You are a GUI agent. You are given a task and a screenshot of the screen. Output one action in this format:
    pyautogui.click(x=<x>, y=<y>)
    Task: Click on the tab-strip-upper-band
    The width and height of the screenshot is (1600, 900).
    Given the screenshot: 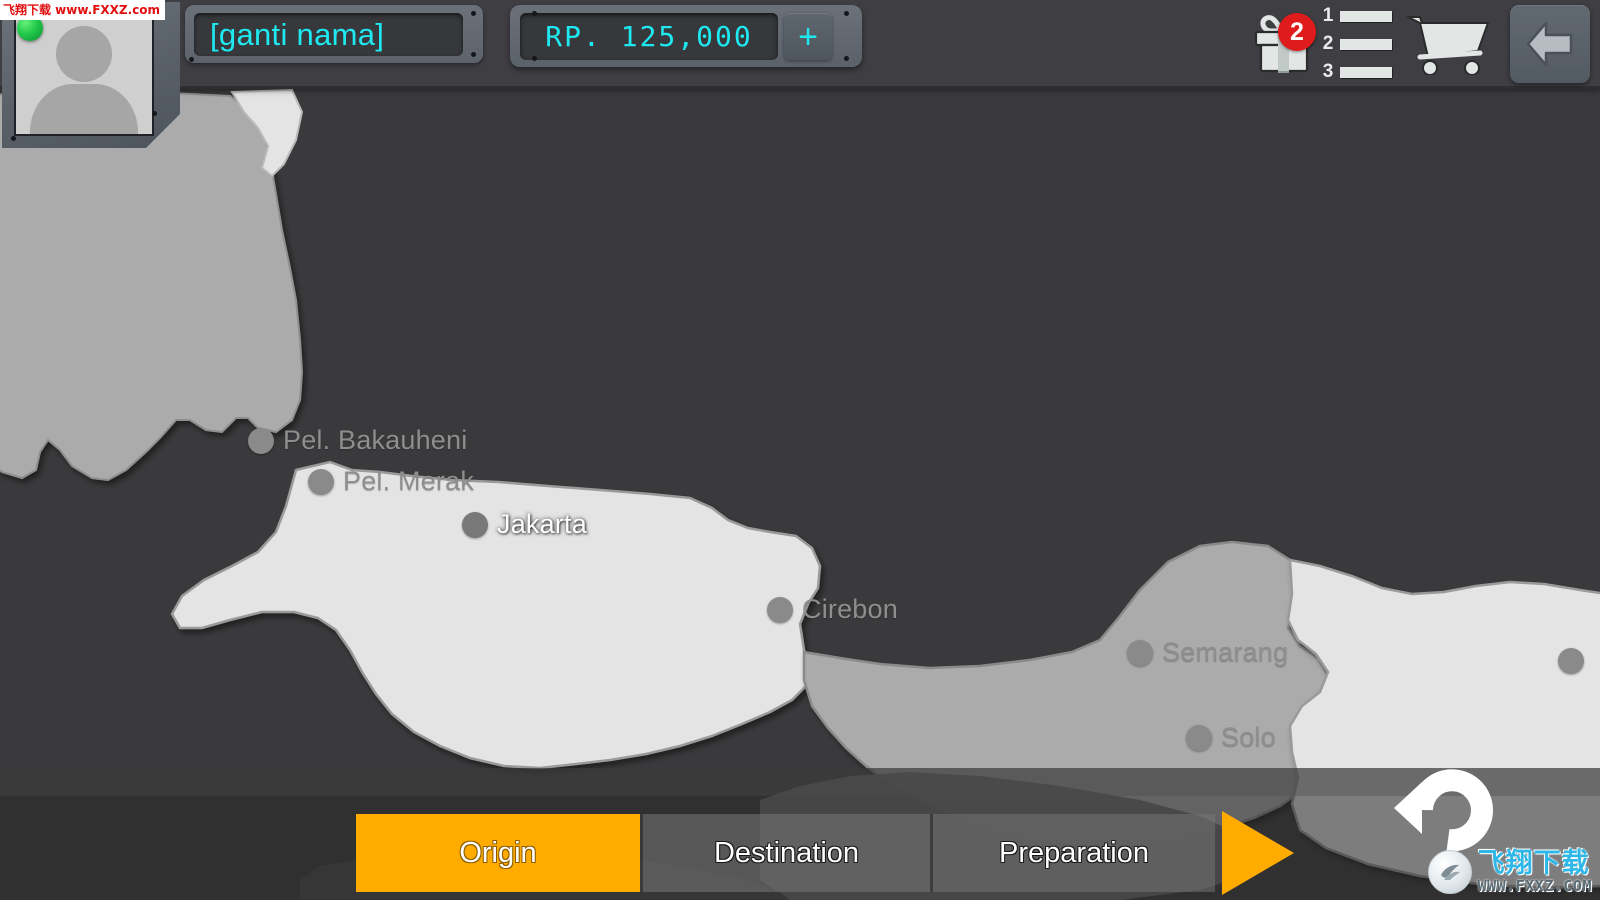 What is the action you would take?
    pyautogui.click(x=800, y=782)
    